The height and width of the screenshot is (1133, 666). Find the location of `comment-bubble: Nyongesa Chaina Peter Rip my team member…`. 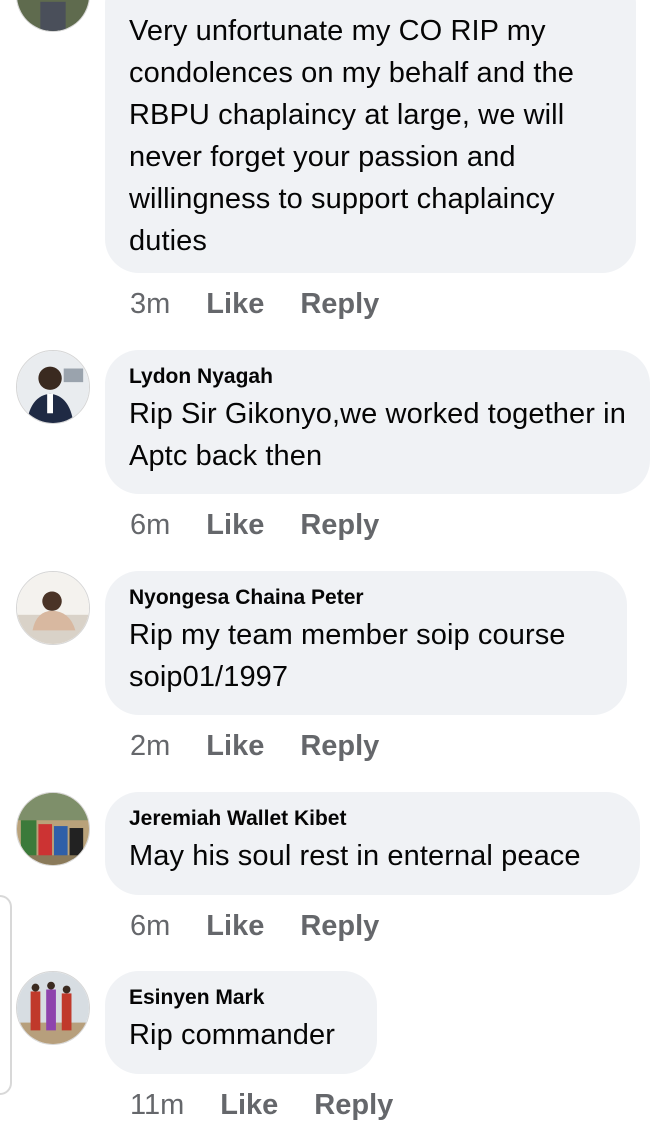

comment-bubble: Nyongesa Chaina Peter Rip my team member… is located at coordinates (366, 643).